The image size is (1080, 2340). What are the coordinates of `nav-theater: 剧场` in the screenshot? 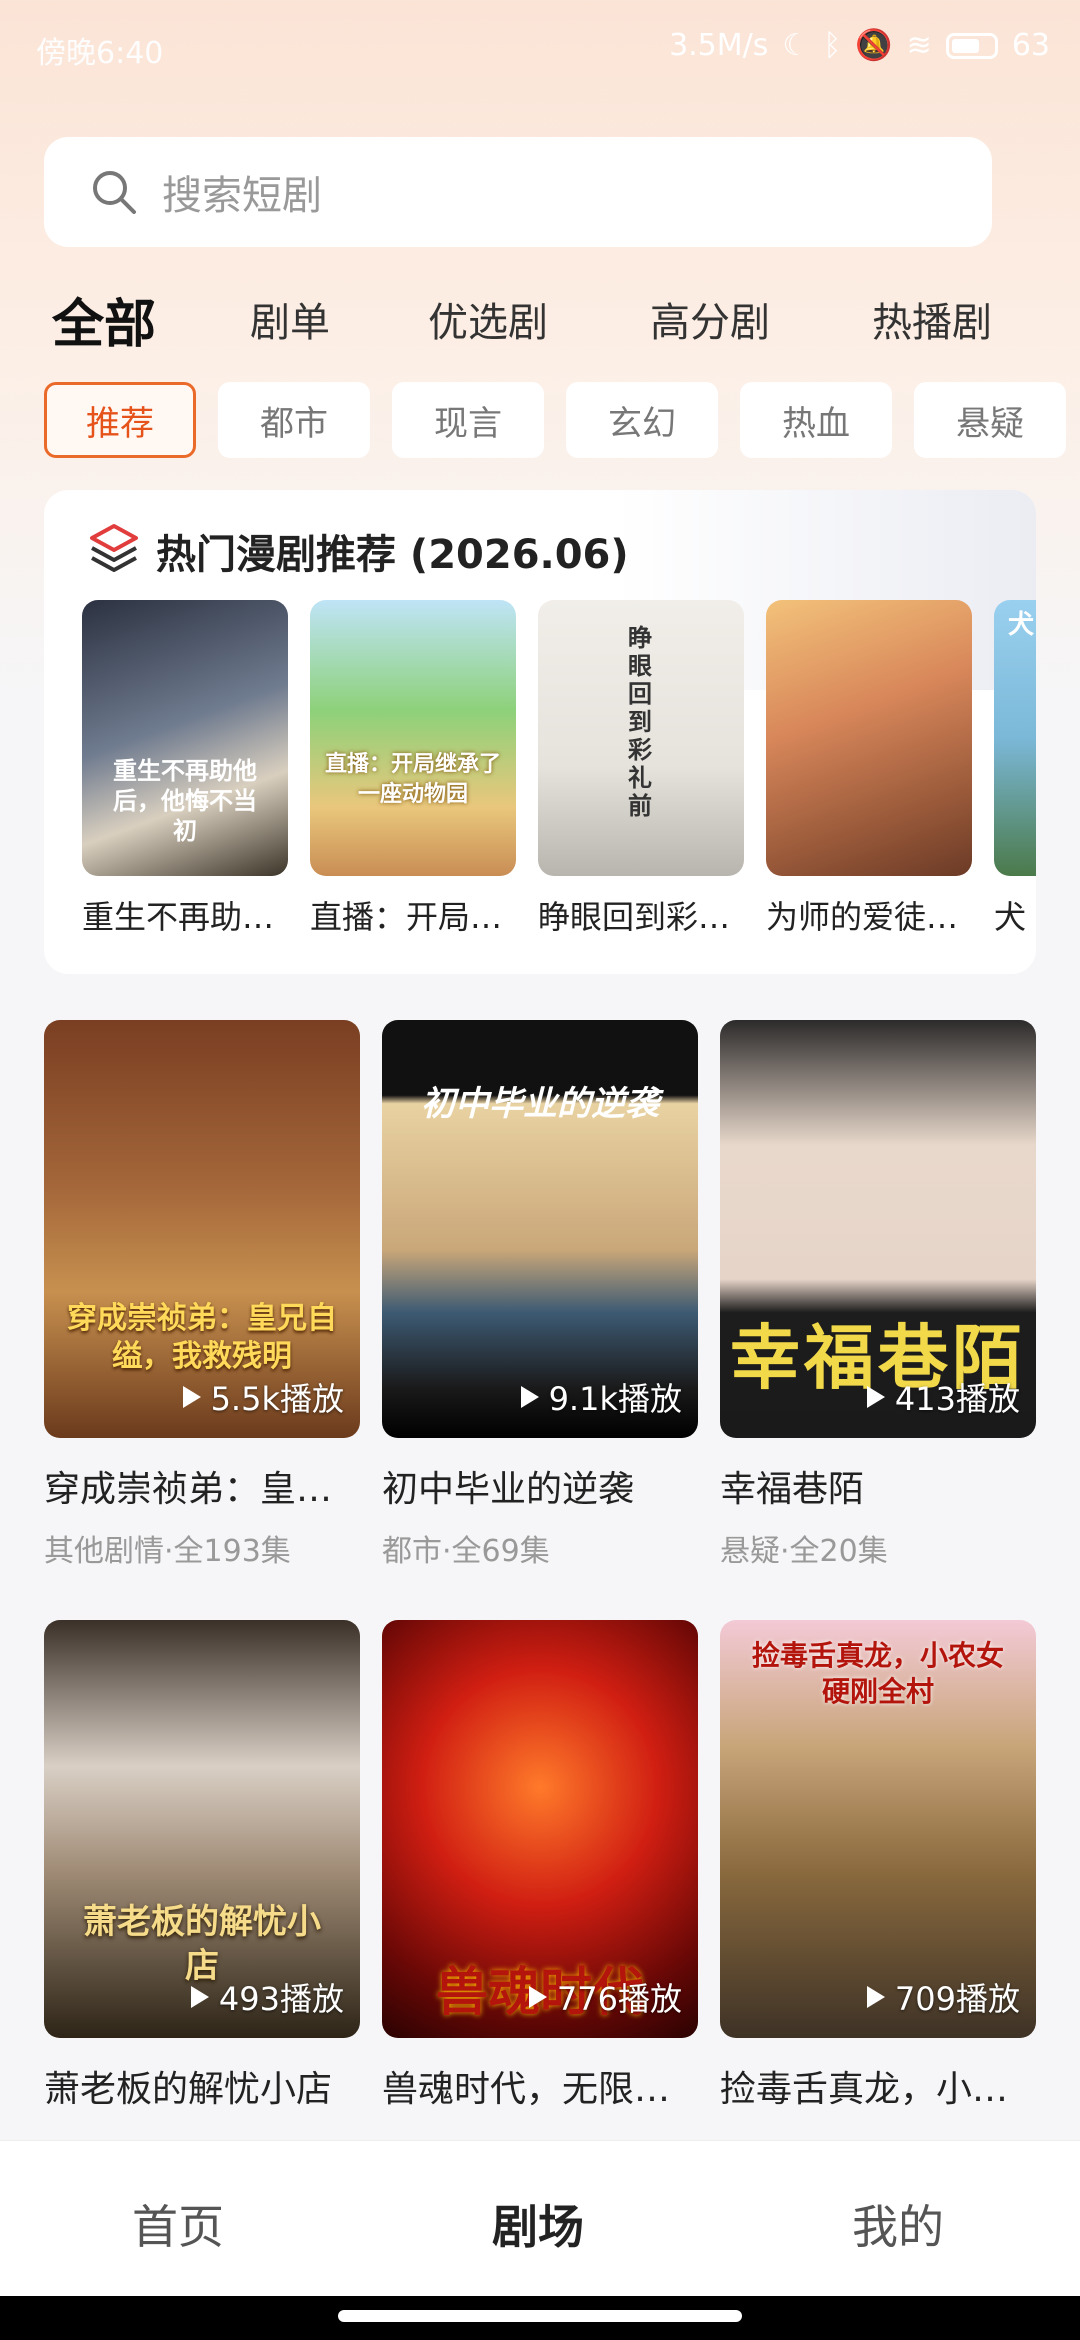 It's located at (538, 2224).